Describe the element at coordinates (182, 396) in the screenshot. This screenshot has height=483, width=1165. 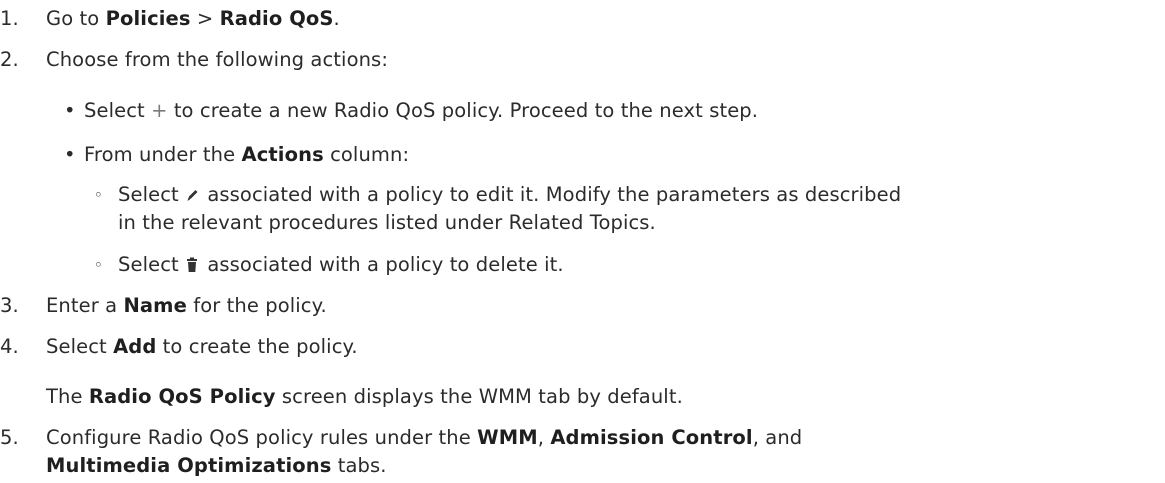
I see `radio-qos-policy-label: Radio QoS Policy` at that location.